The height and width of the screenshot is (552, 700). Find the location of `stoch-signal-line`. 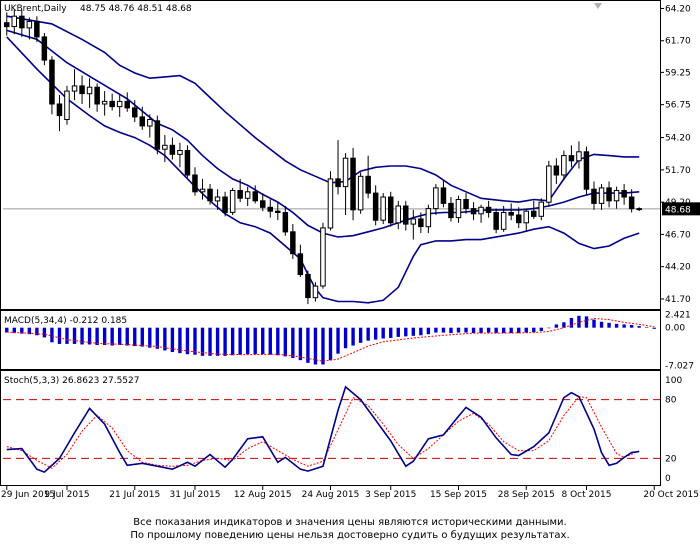

stoch-signal-line is located at coordinates (323, 432).